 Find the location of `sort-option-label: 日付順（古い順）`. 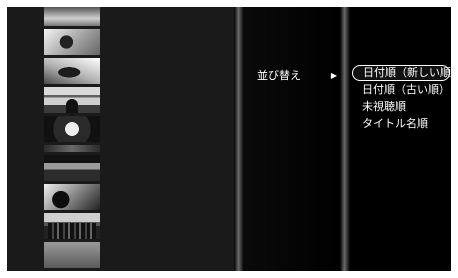

sort-option-label: 日付順（古い順） is located at coordinates (406, 89).